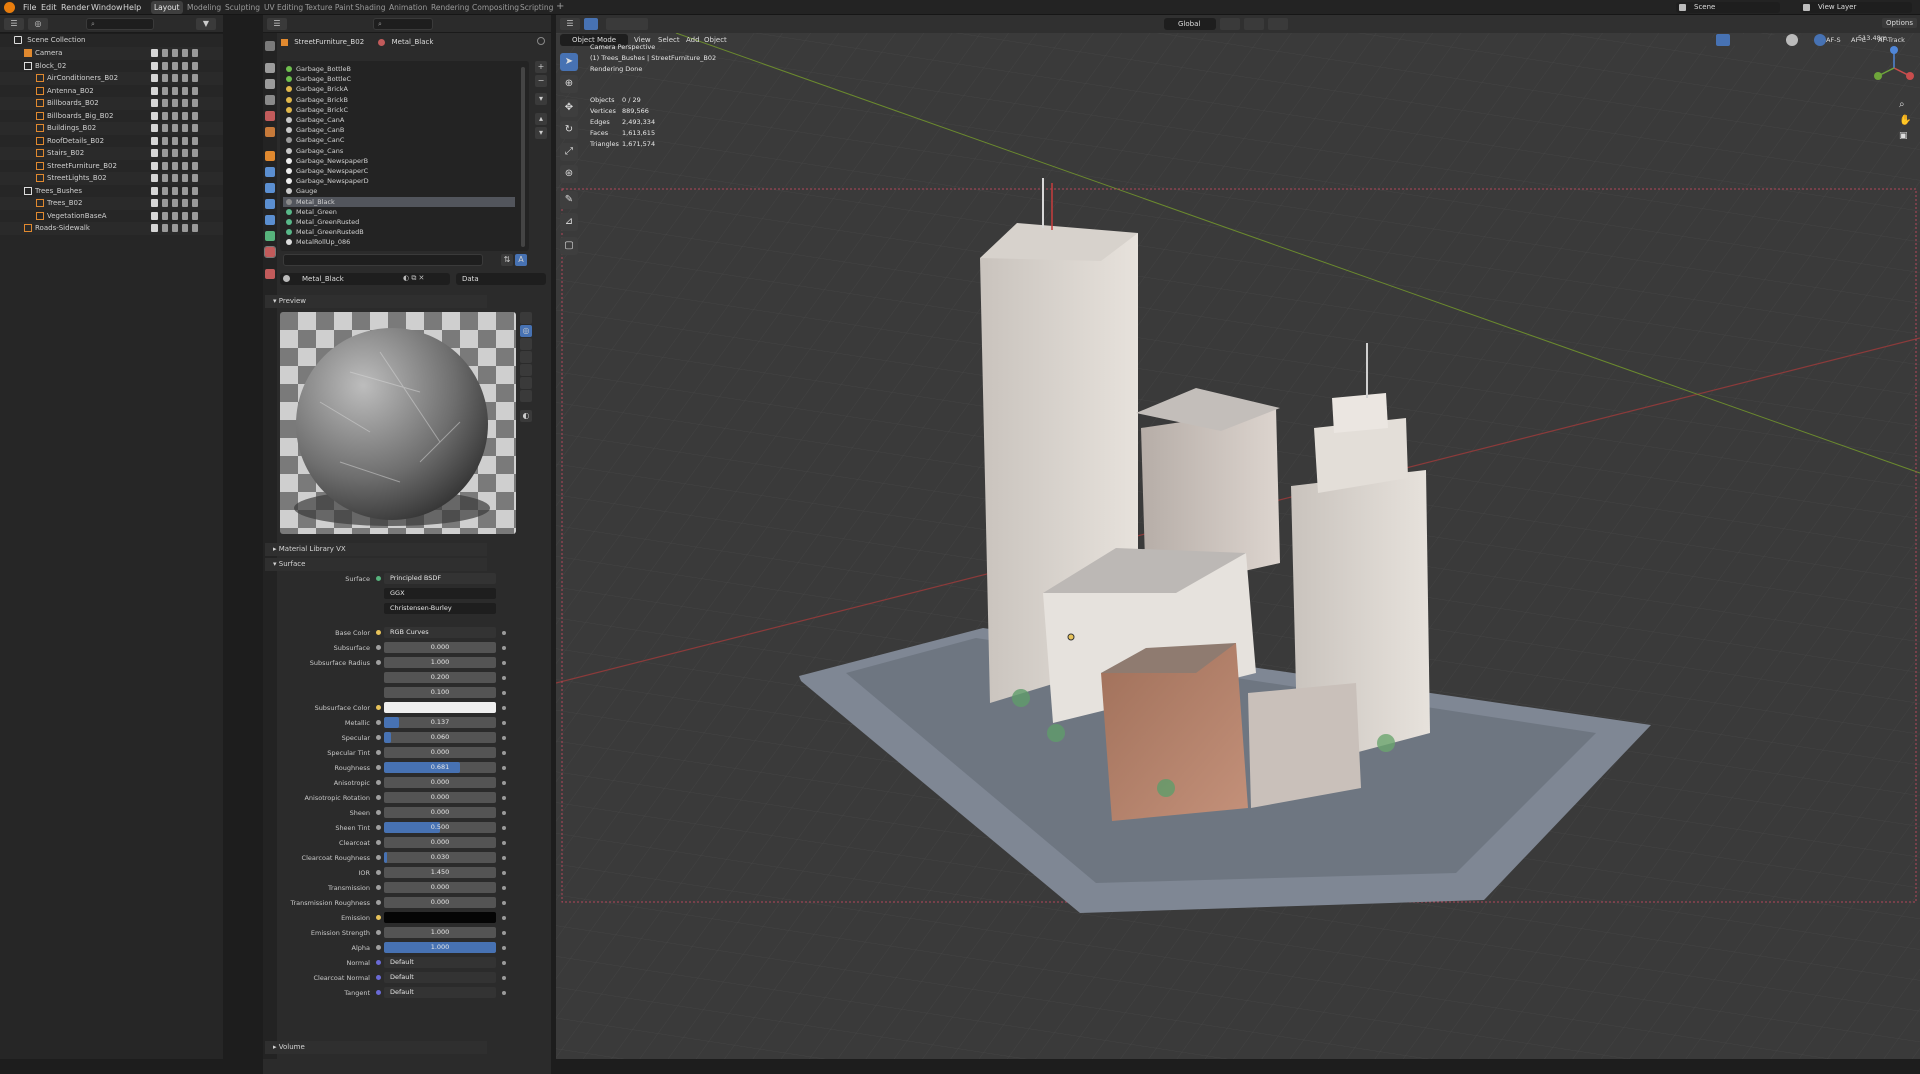 This screenshot has height=1074, width=1920. I want to click on material-slot-item: Garbage_CanA, so click(399, 120).